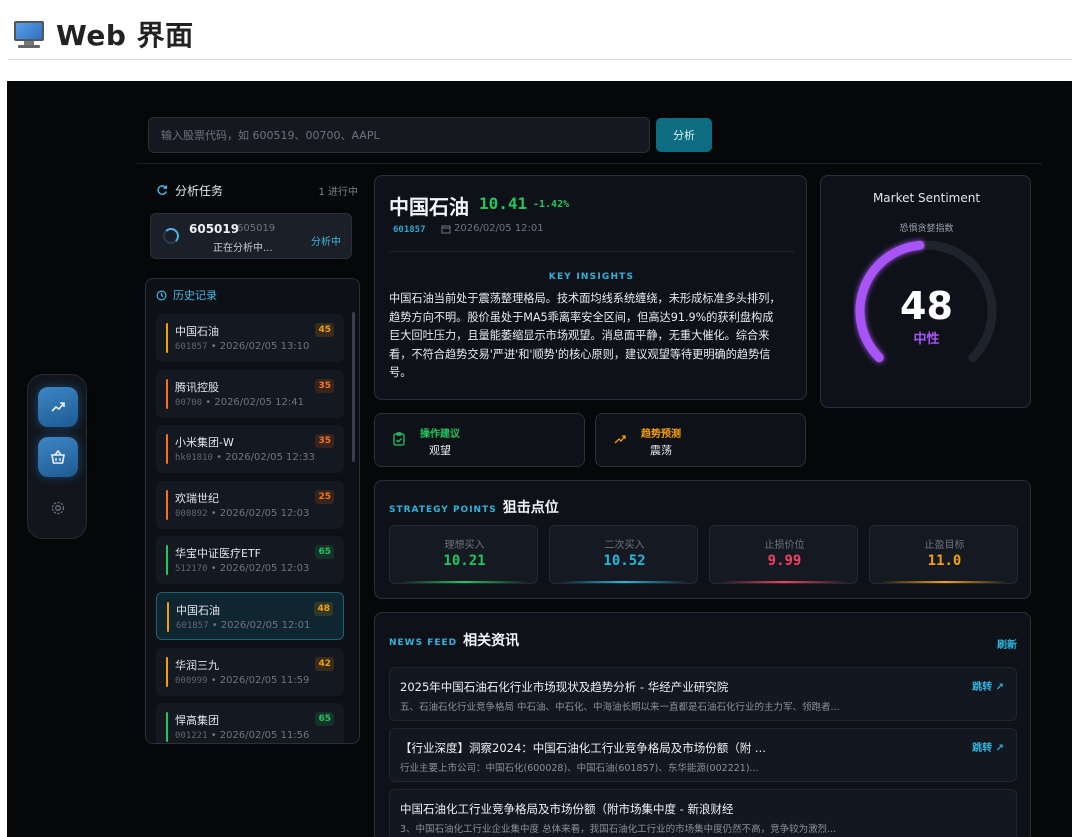 Image resolution: width=1080 pixels, height=837 pixels. Describe the element at coordinates (1007, 643) in the screenshot. I see `news-refresh-button: 刷新` at that location.